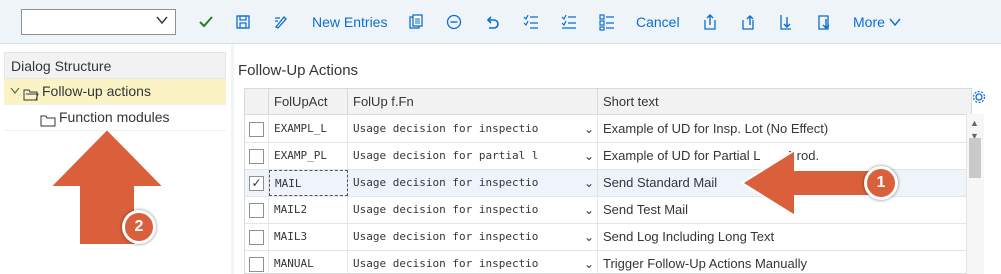 The height and width of the screenshot is (274, 1001). I want to click on row-checkbox-checked: ✓, so click(256, 183).